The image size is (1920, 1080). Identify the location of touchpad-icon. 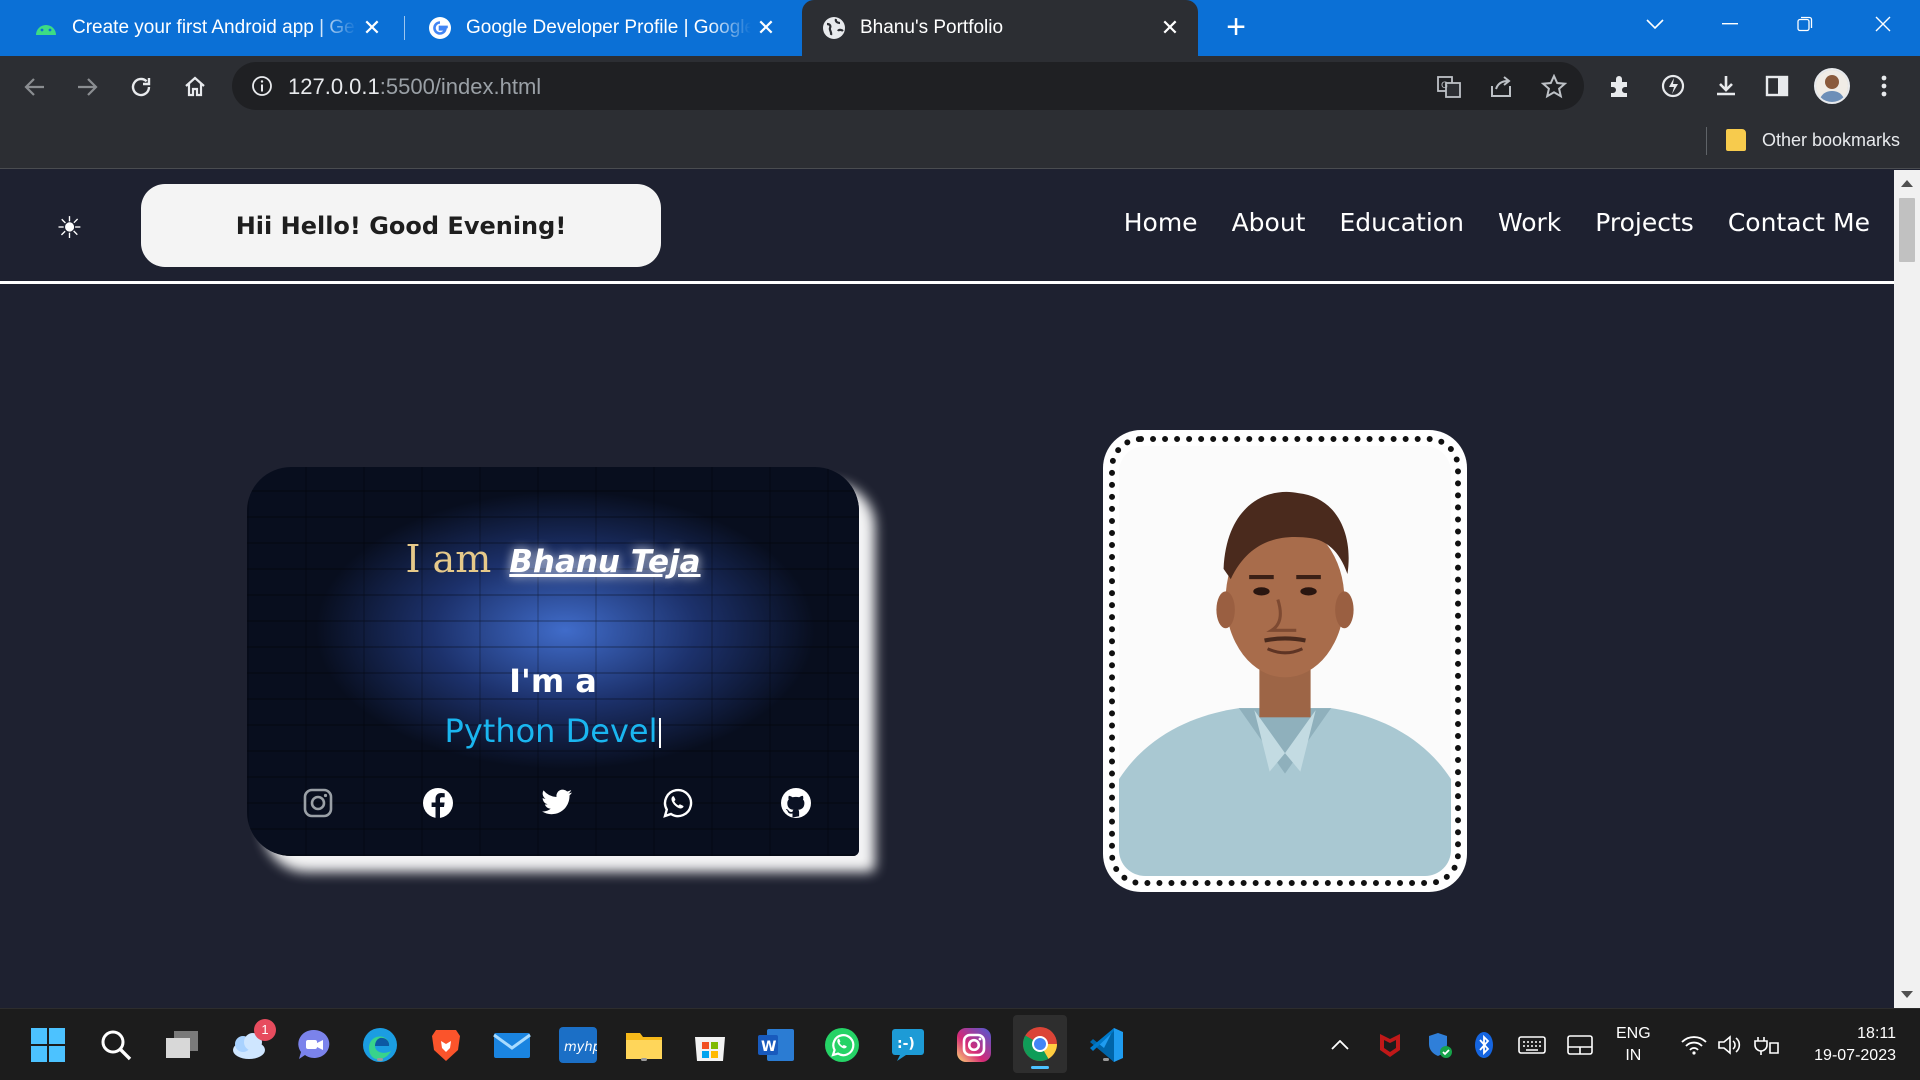
(1580, 1045).